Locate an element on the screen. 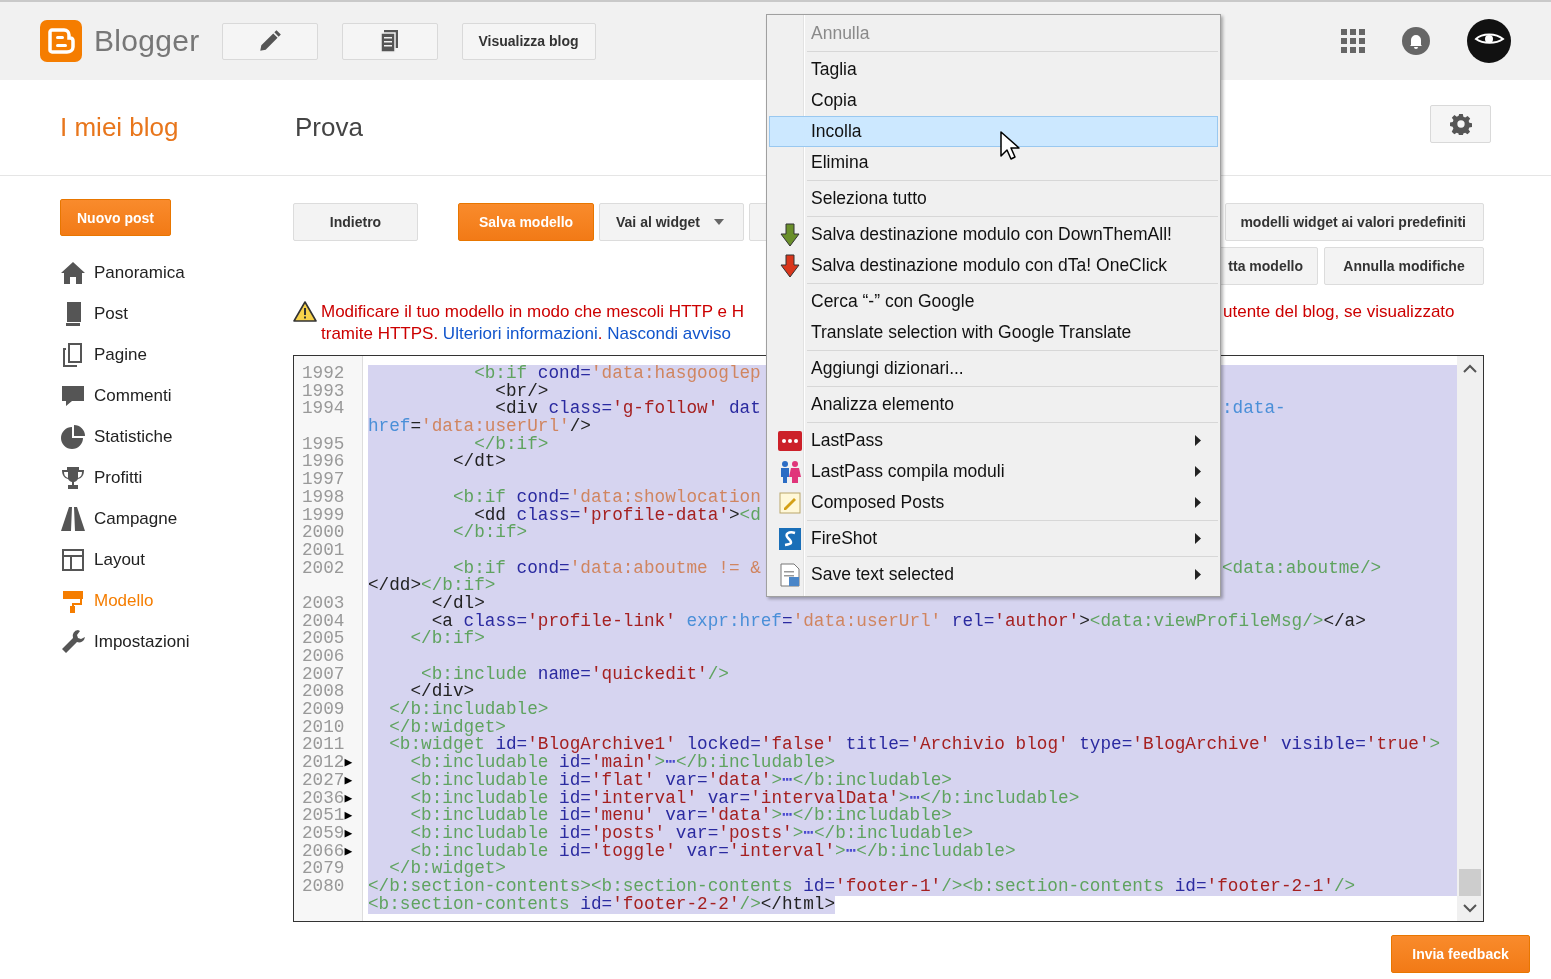 This screenshot has height=979, width=1551. wrench-icon is located at coordinates (73, 641).